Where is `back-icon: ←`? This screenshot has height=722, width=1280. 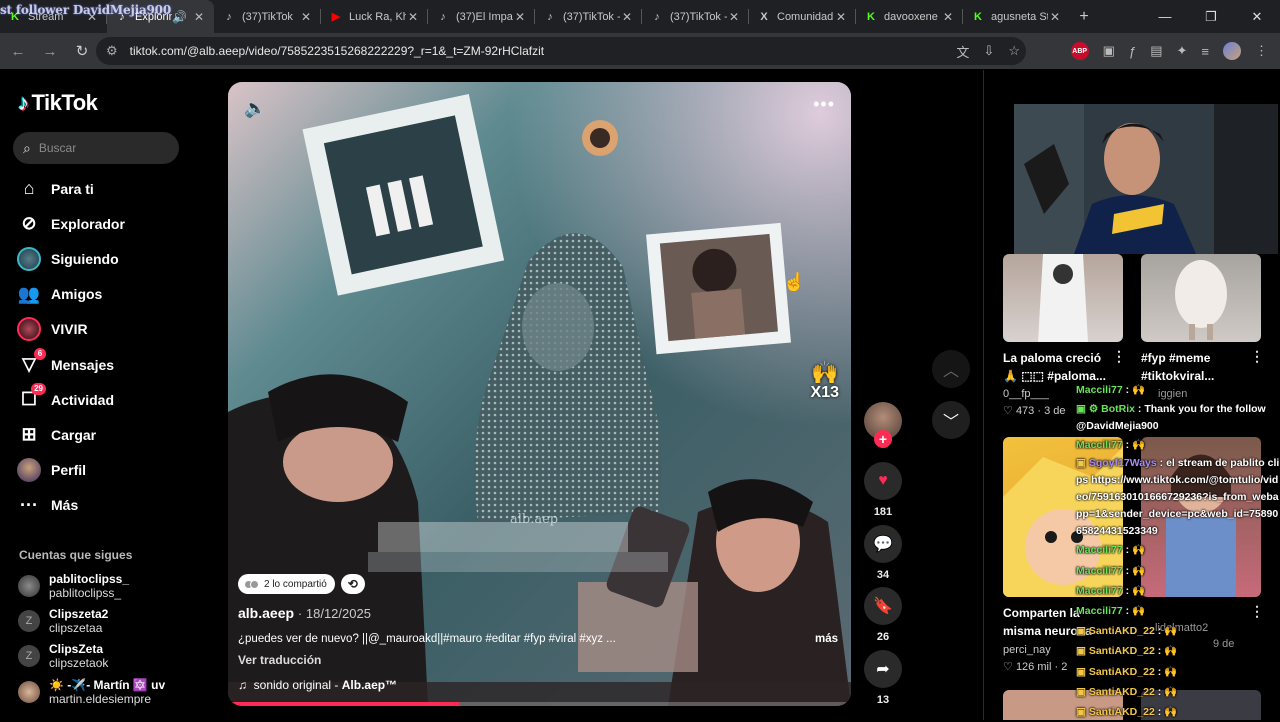
back-icon: ← is located at coordinates (18, 51).